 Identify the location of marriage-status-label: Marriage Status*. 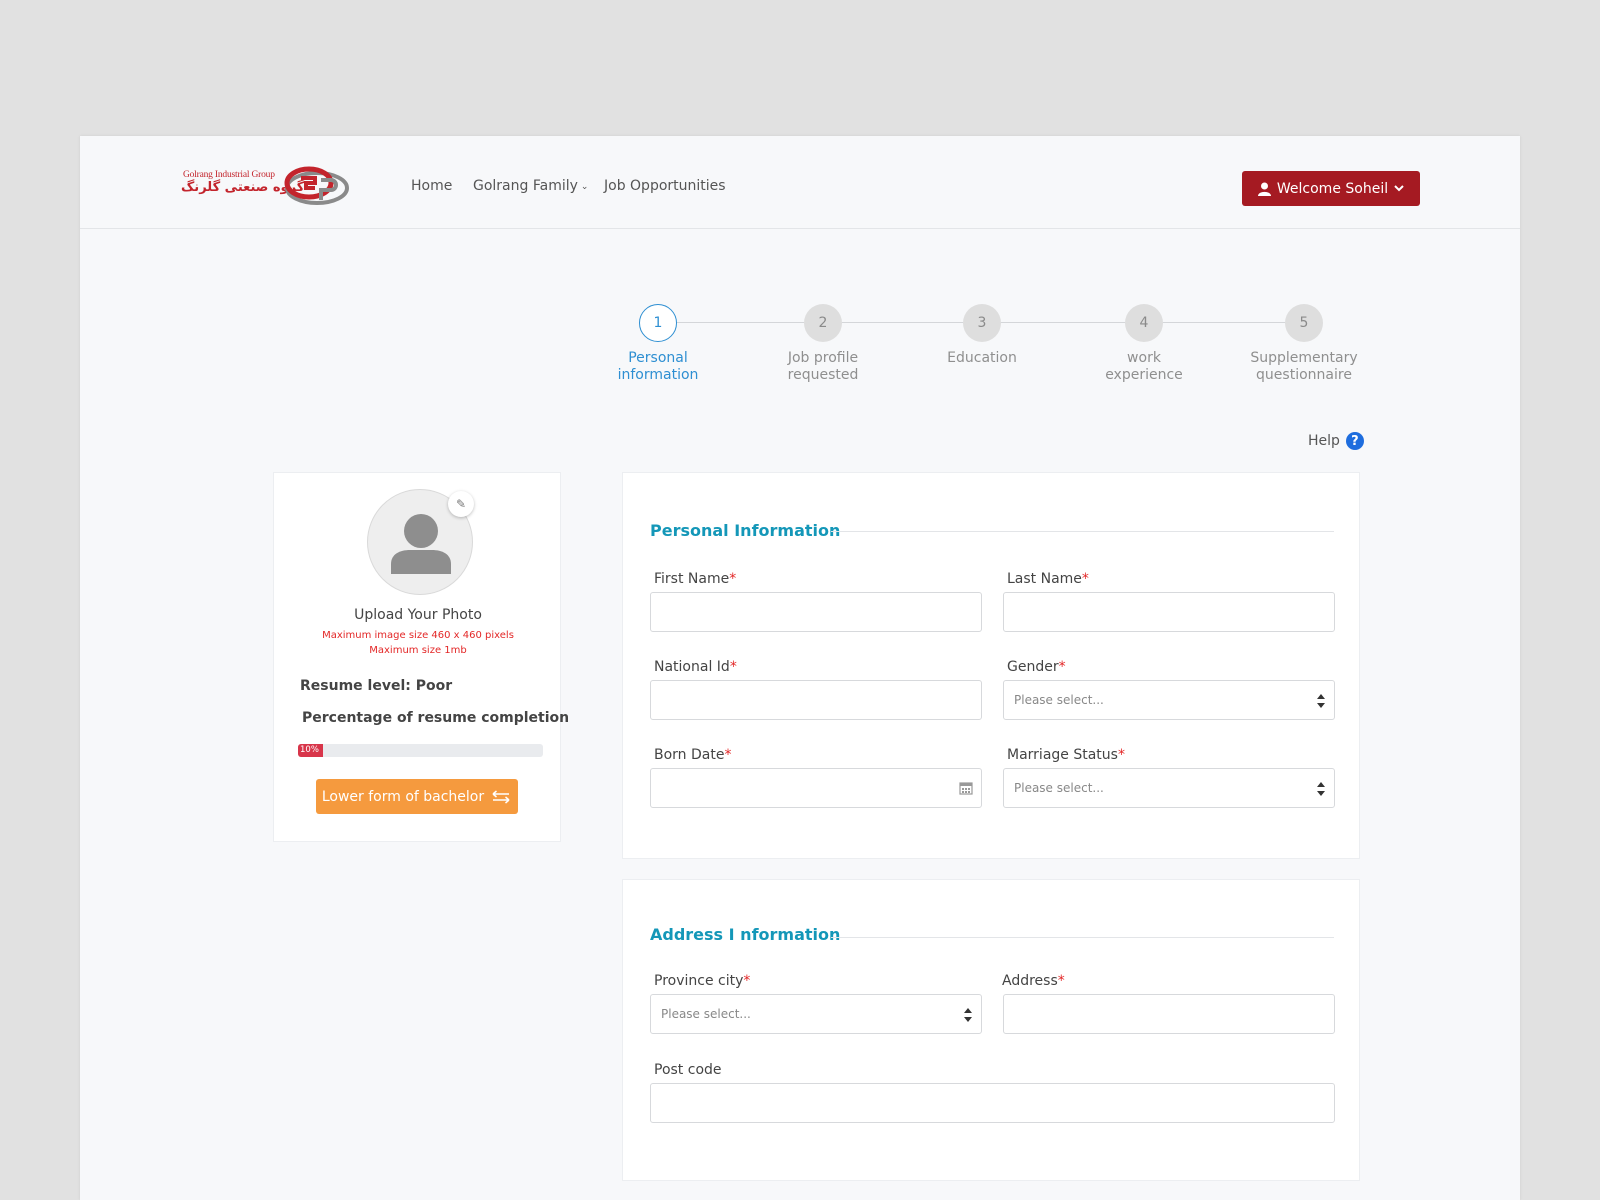
(1066, 755).